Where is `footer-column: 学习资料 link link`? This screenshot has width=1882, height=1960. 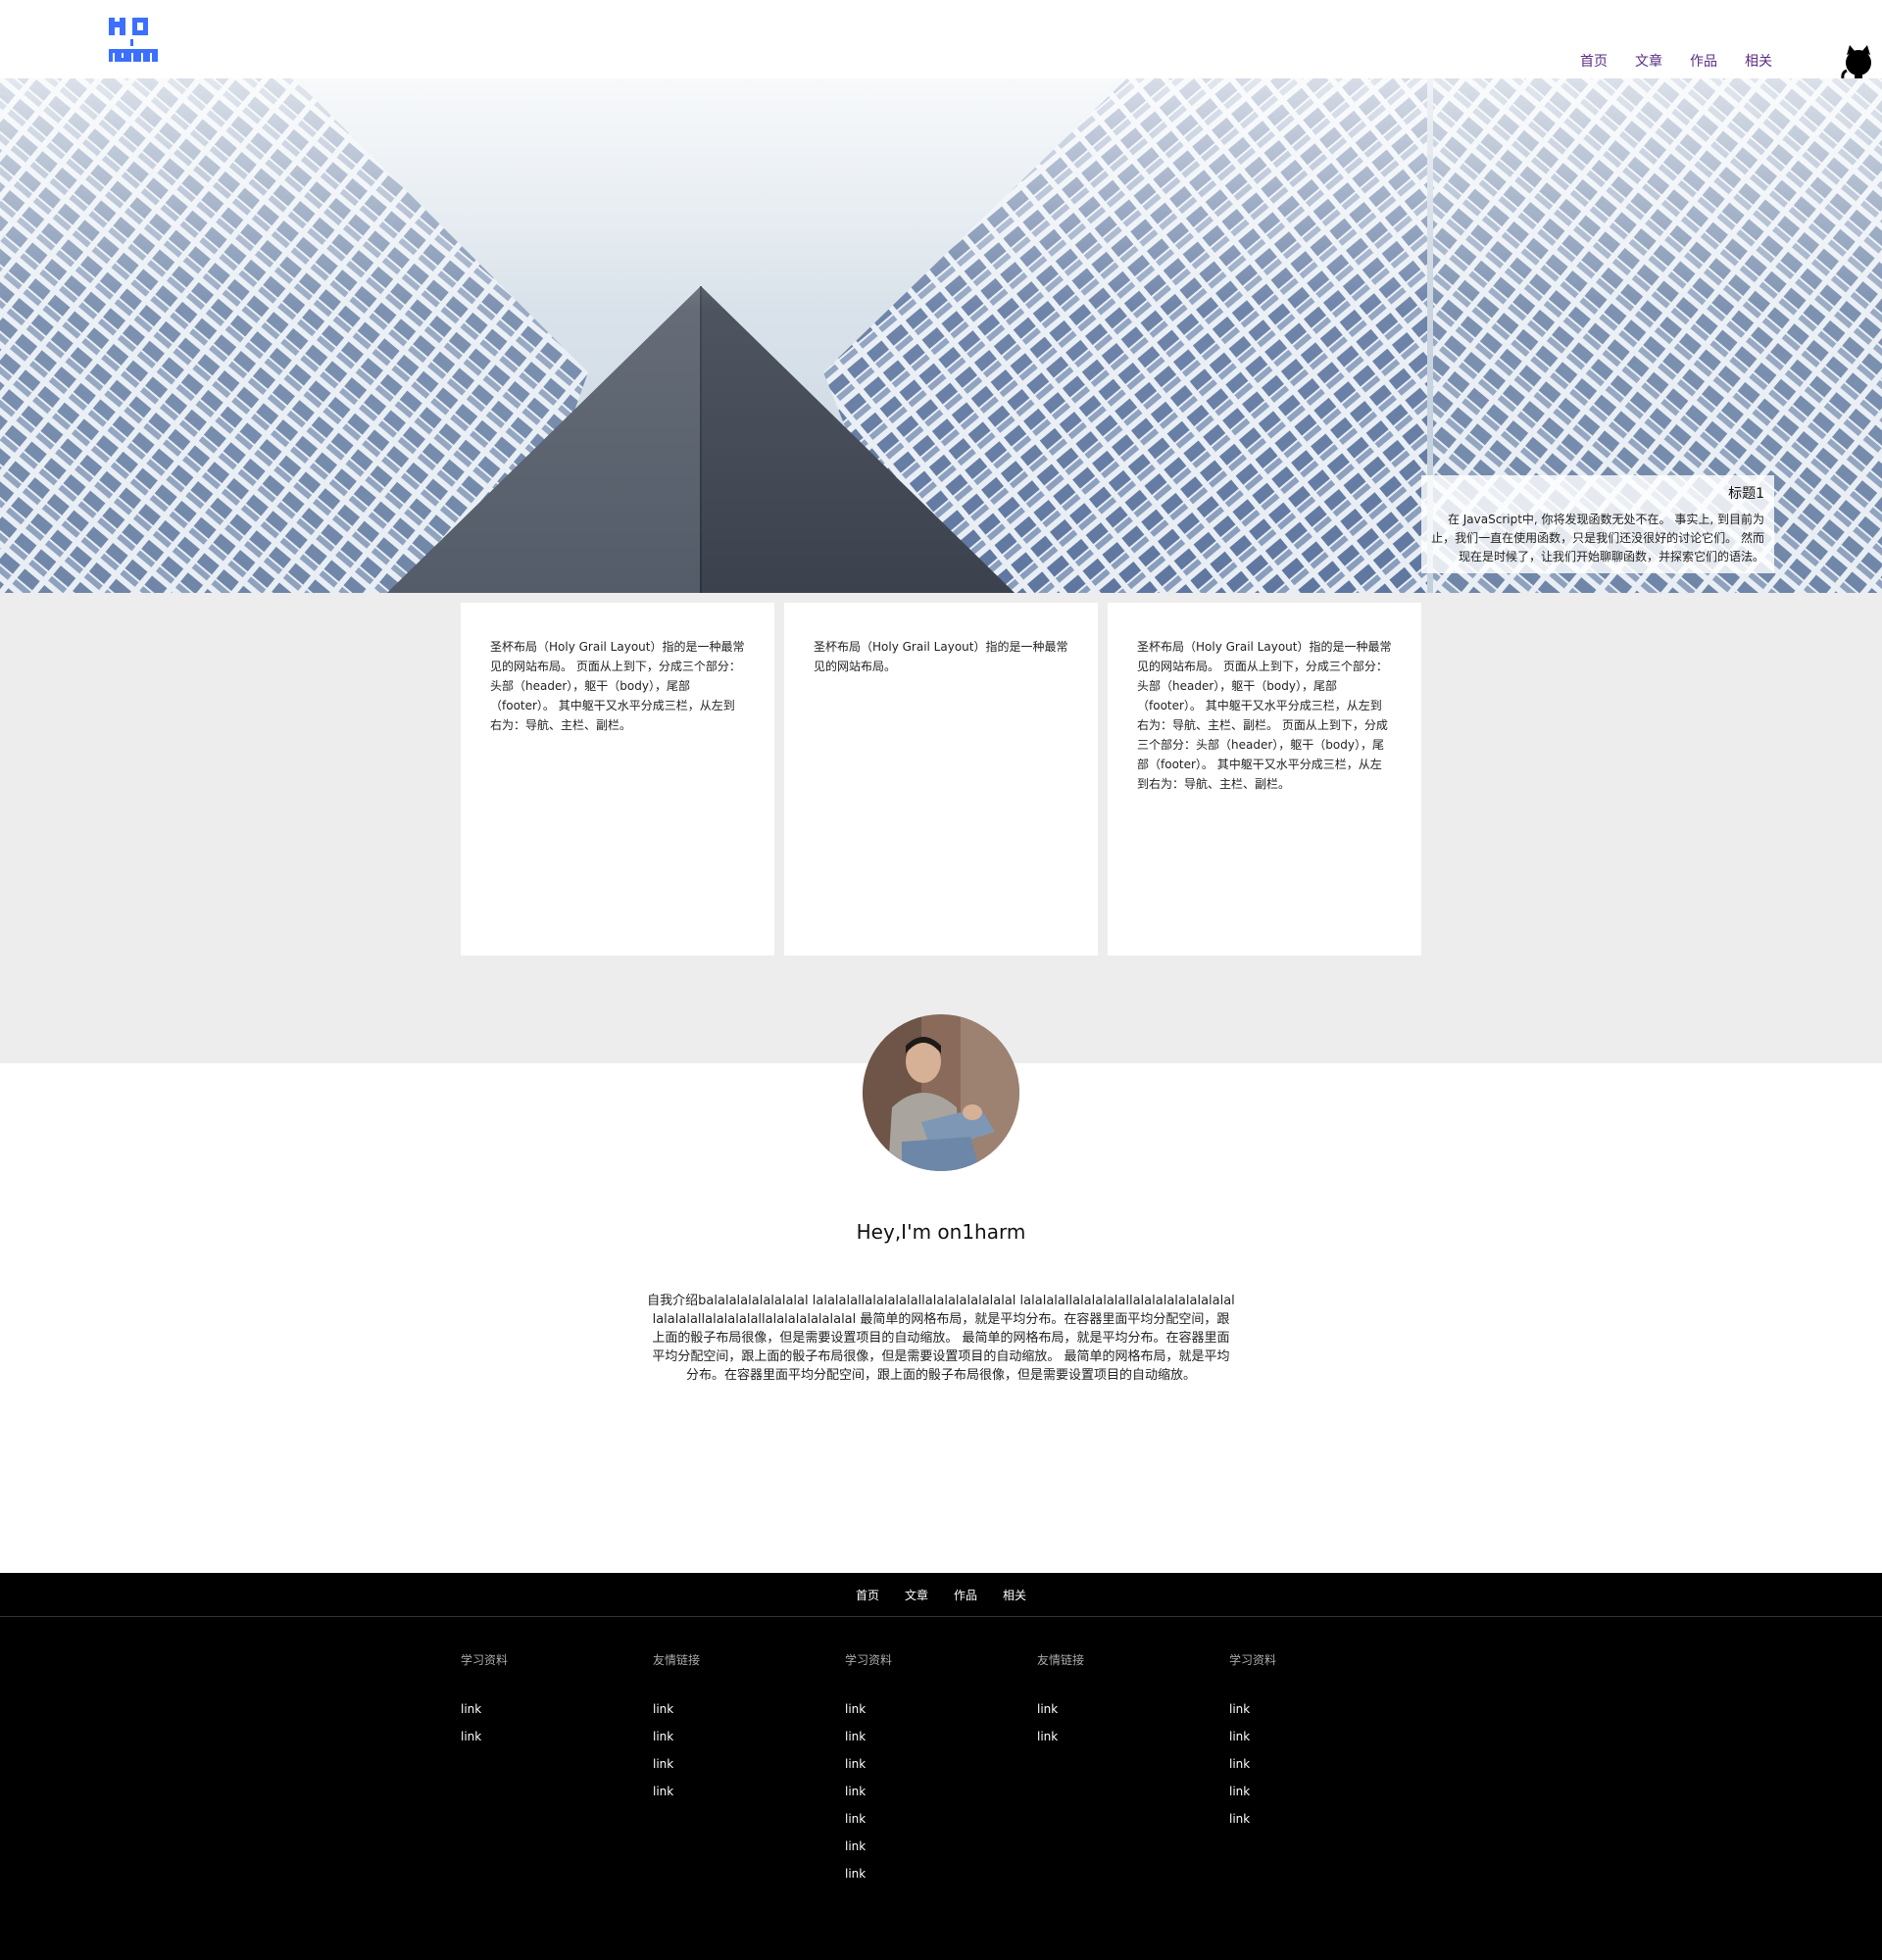
footer-column: 学习资料 link link is located at coordinates (549, 1700).